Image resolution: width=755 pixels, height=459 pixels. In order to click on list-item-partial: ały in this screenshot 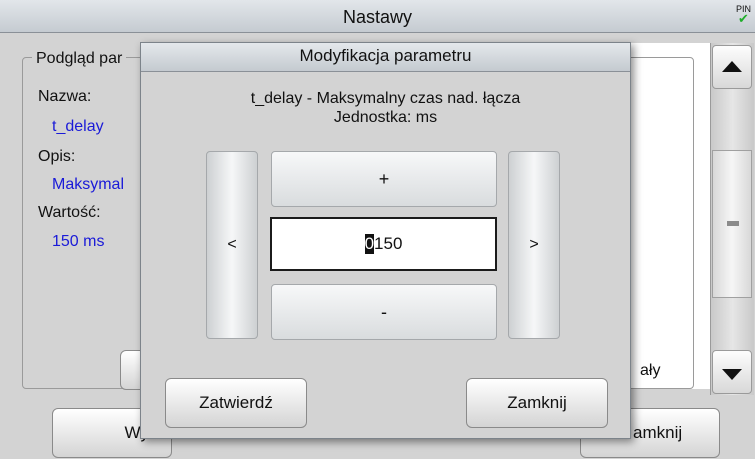, I will do `click(650, 371)`.